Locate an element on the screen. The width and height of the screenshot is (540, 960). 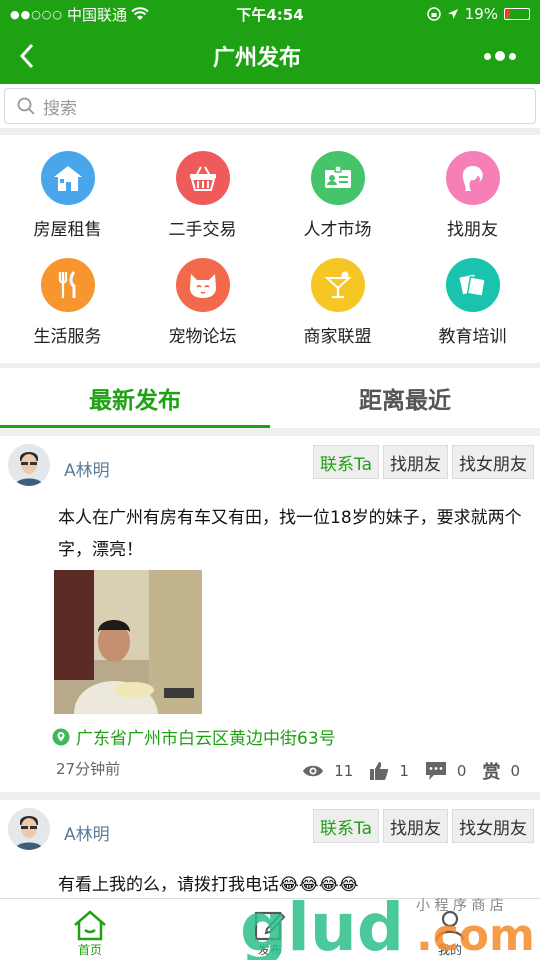
basket-icon is located at coordinates (202, 178).